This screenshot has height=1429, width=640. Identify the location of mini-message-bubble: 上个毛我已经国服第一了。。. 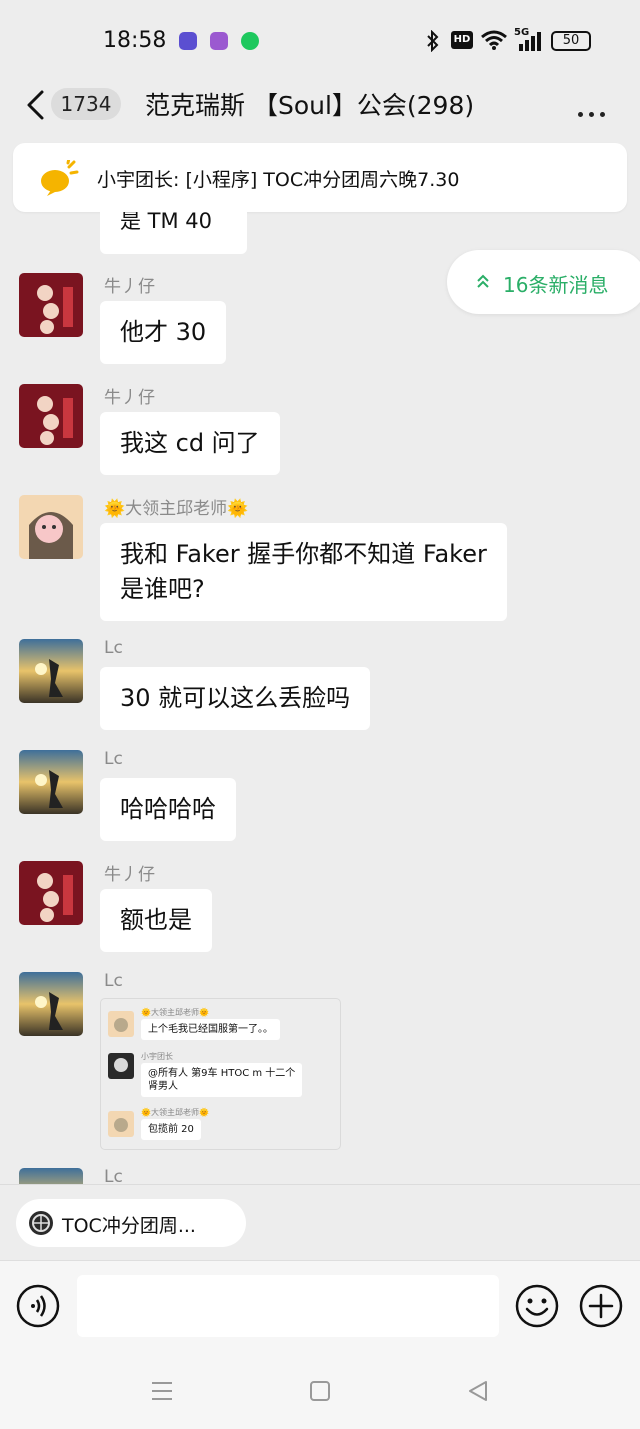
(210, 1029).